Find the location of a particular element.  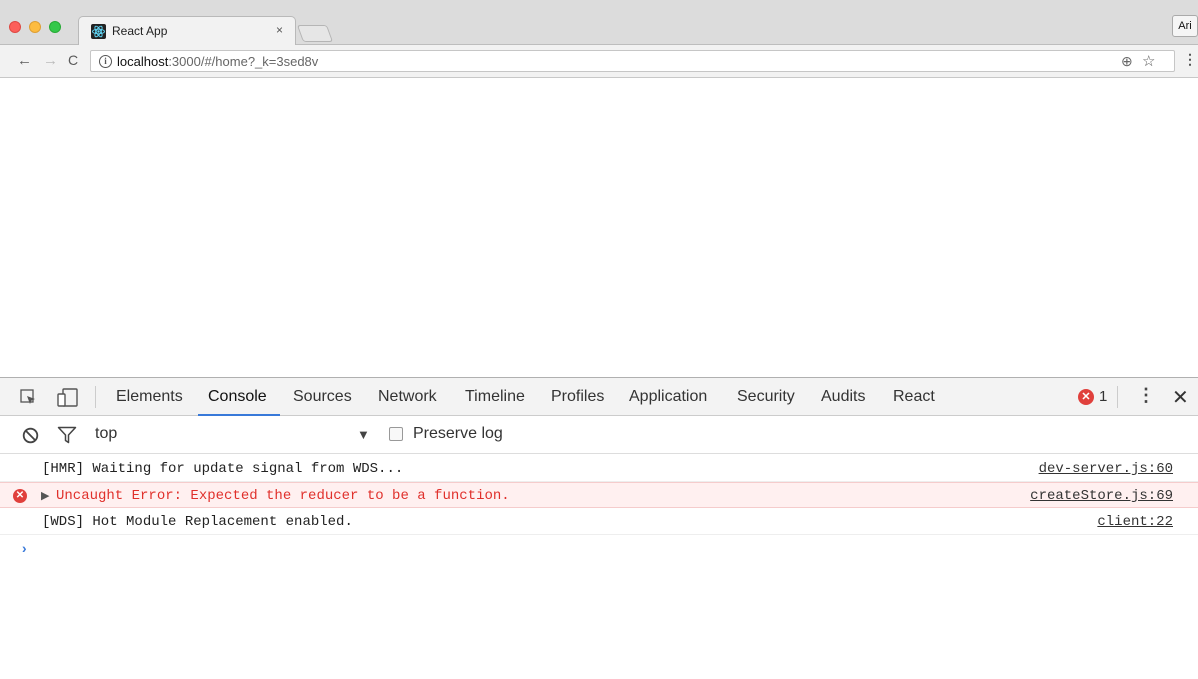

url-host: localhost is located at coordinates (143, 61).